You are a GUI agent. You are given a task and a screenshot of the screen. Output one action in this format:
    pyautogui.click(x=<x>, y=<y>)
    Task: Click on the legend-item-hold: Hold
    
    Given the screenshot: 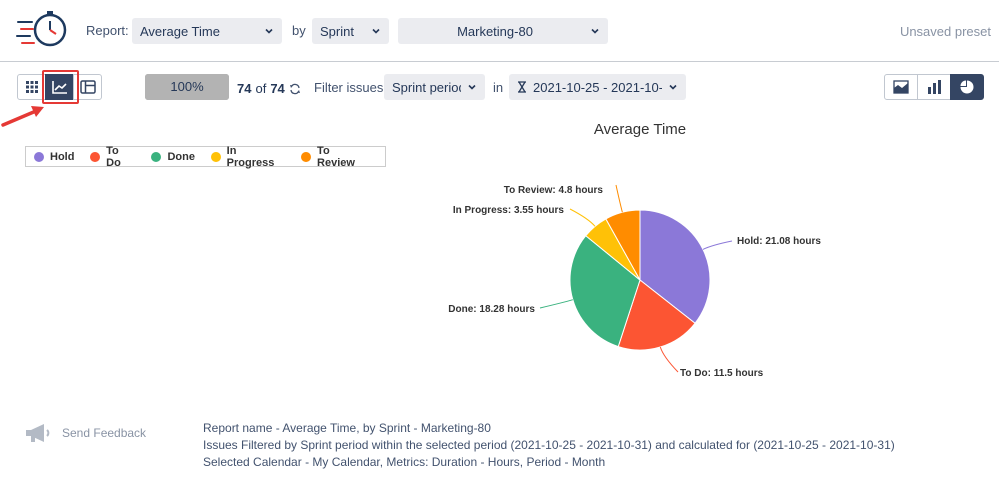 What is the action you would take?
    pyautogui.click(x=54, y=157)
    